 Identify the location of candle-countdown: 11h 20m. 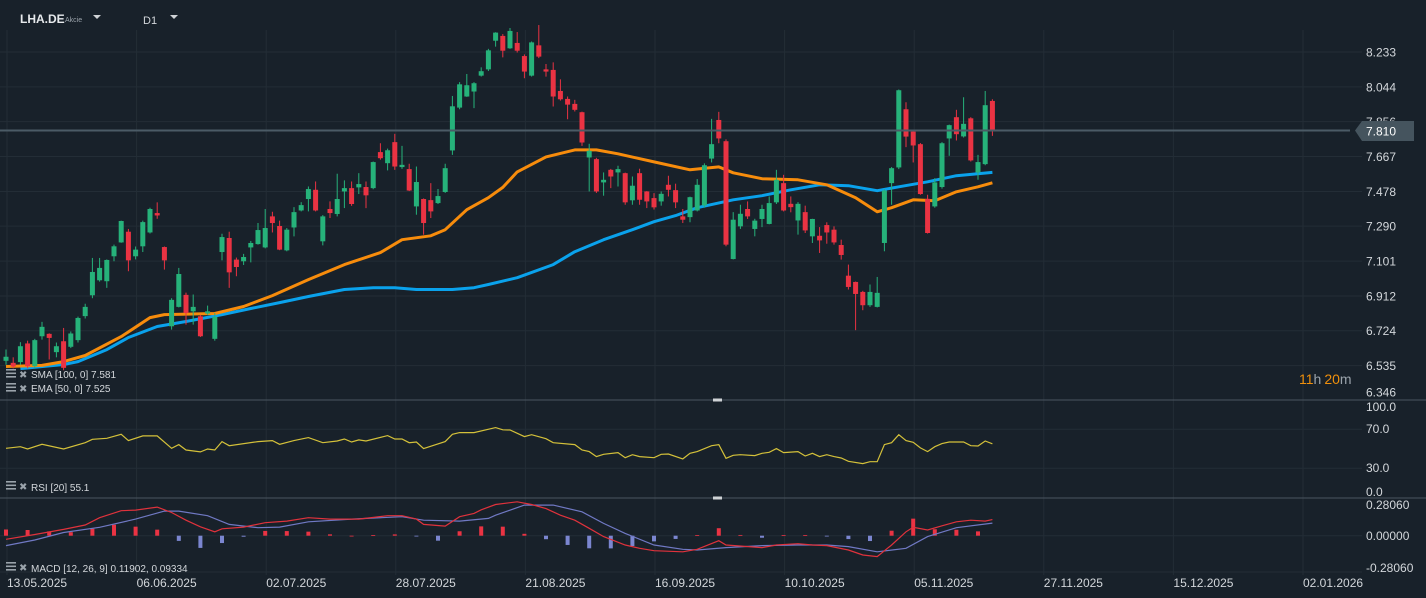
(1325, 379).